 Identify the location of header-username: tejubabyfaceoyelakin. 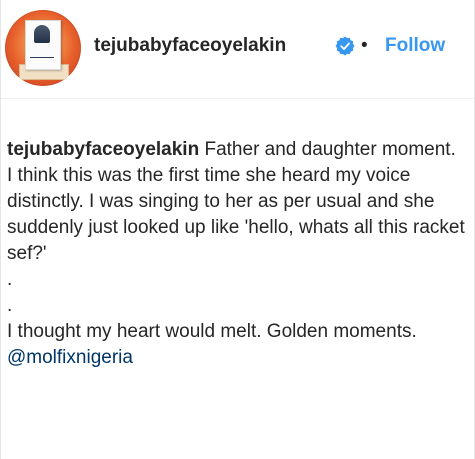
(190, 46).